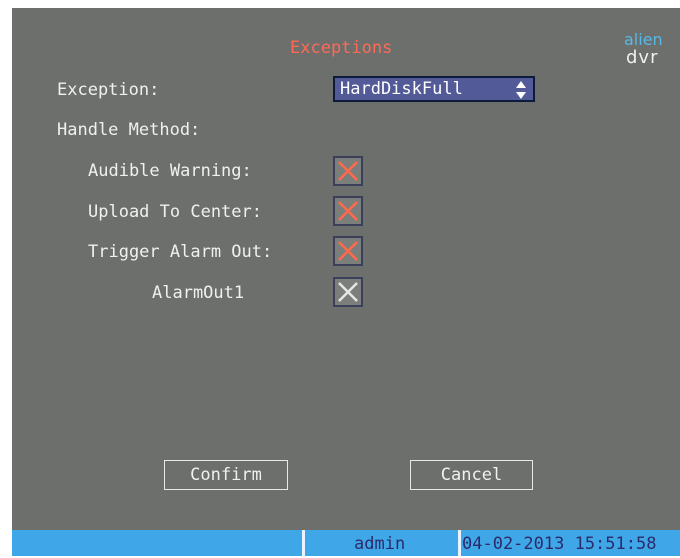 The width and height of the screenshot is (680, 558). I want to click on trigger-alarm-out-checkbox, so click(348, 251).